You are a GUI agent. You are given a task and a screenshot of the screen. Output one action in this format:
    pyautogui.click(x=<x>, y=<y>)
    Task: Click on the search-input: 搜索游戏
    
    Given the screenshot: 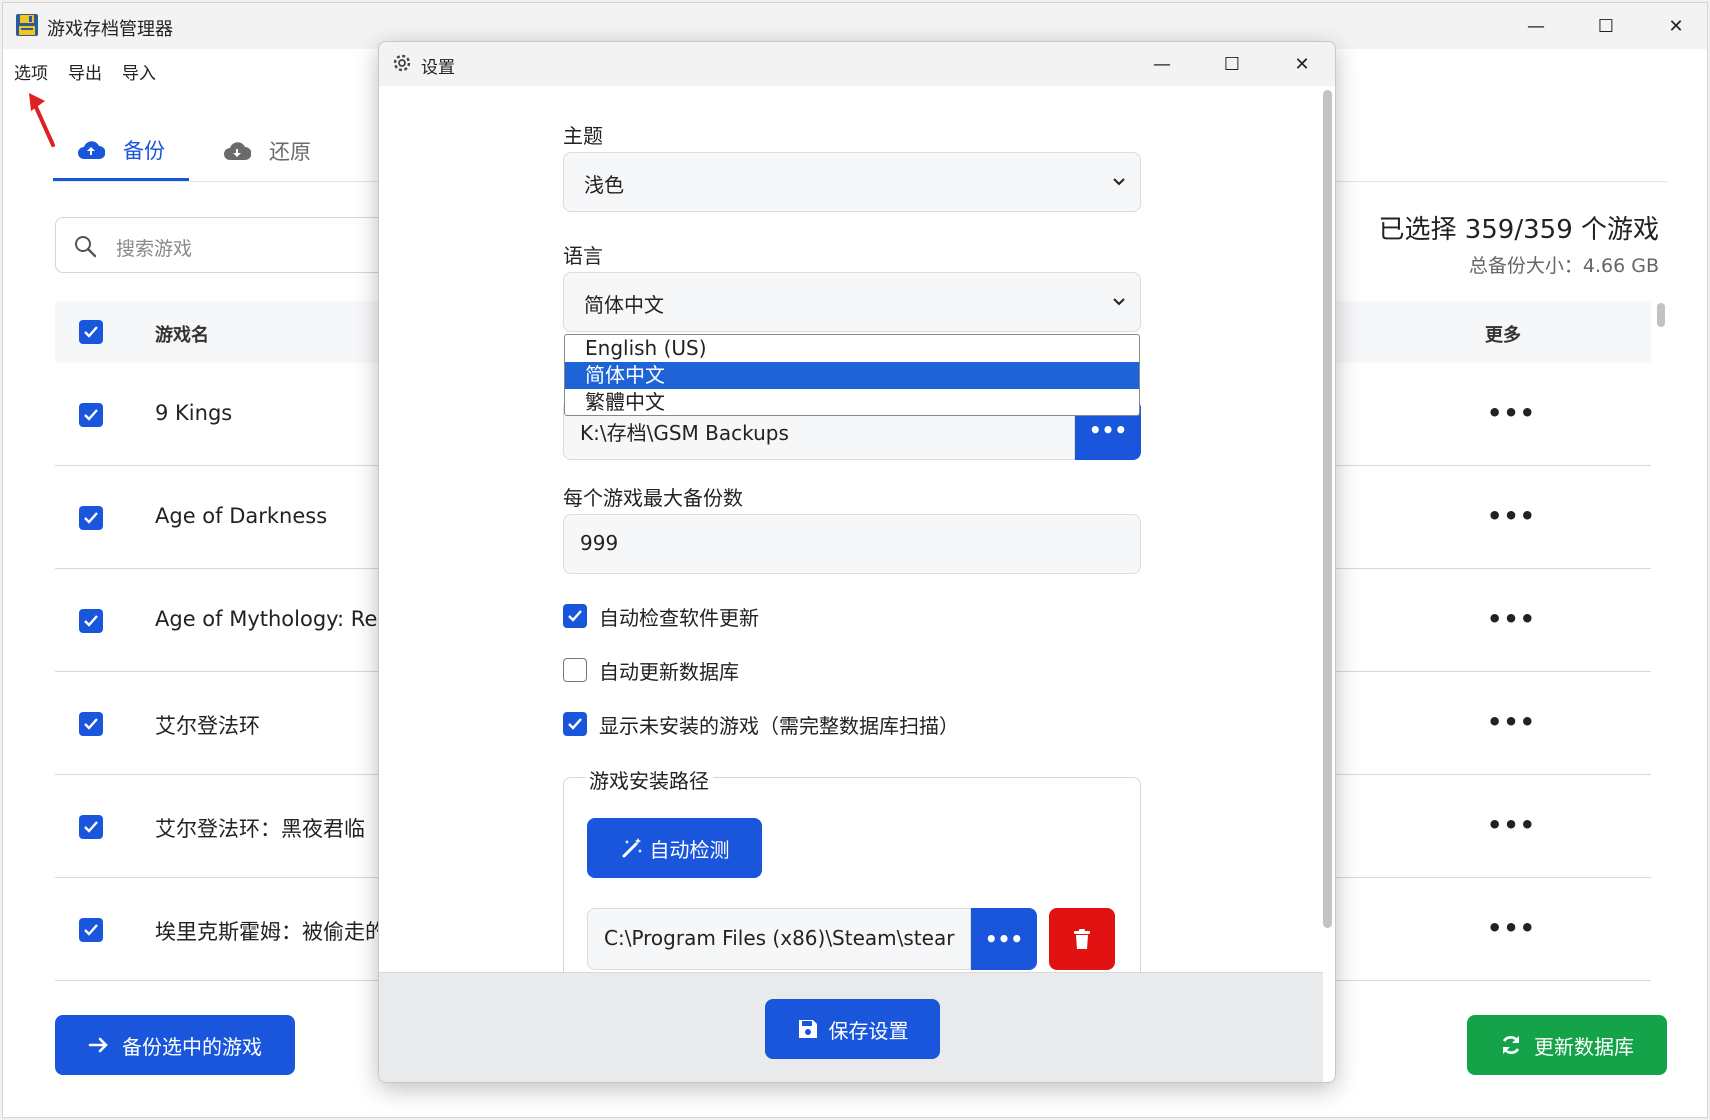 What is the action you would take?
    pyautogui.click(x=235, y=245)
    